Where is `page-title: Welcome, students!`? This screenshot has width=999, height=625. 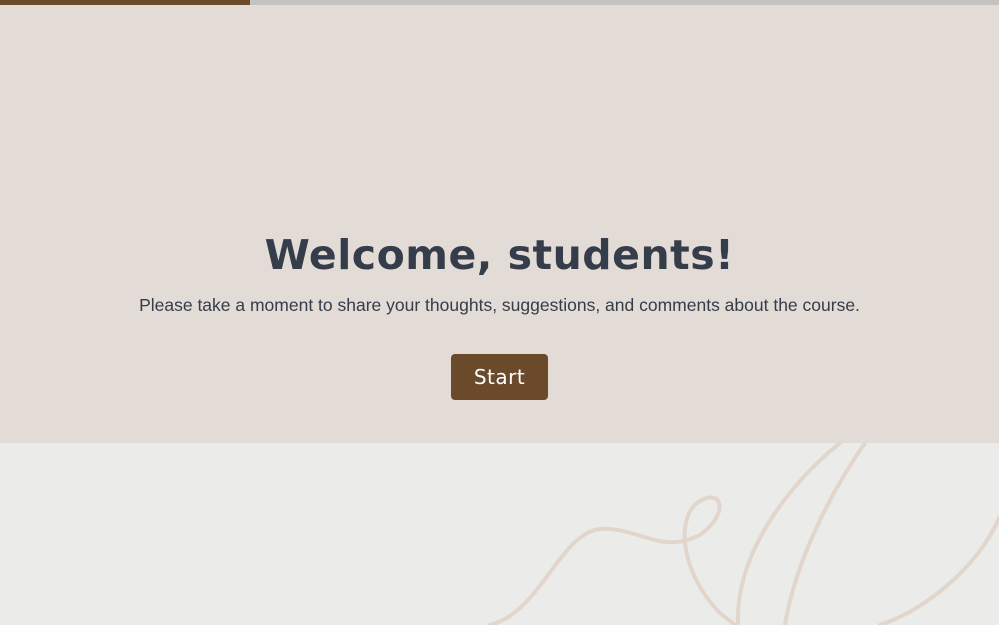 page-title: Welcome, students! is located at coordinates (499, 255).